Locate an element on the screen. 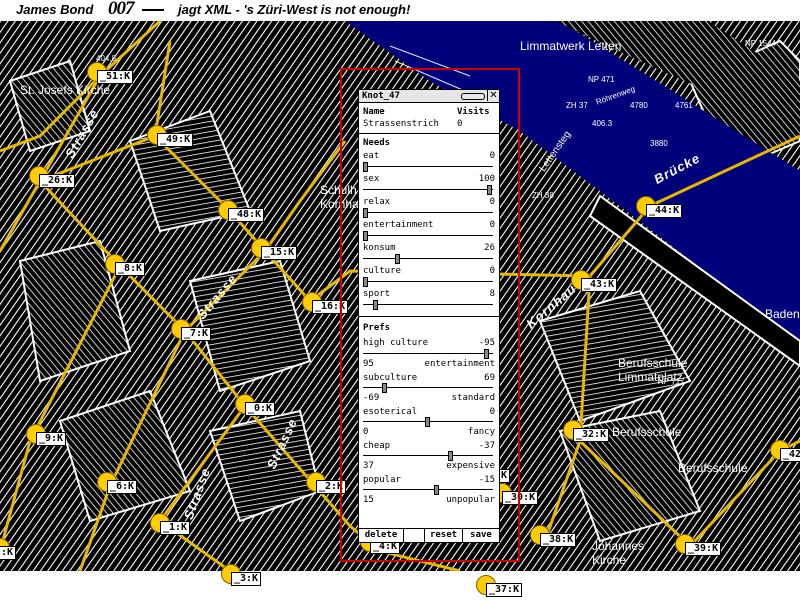 This screenshot has height=600, width=800. map-label-406: 406.3 is located at coordinates (602, 123).